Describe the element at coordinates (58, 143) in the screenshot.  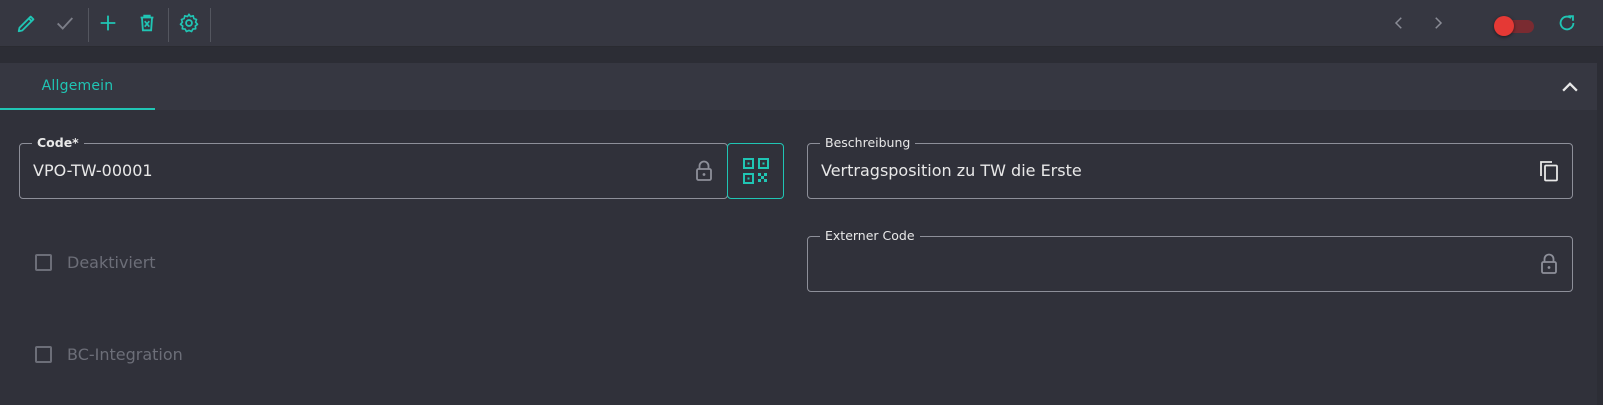
I see `code-label: Code*` at that location.